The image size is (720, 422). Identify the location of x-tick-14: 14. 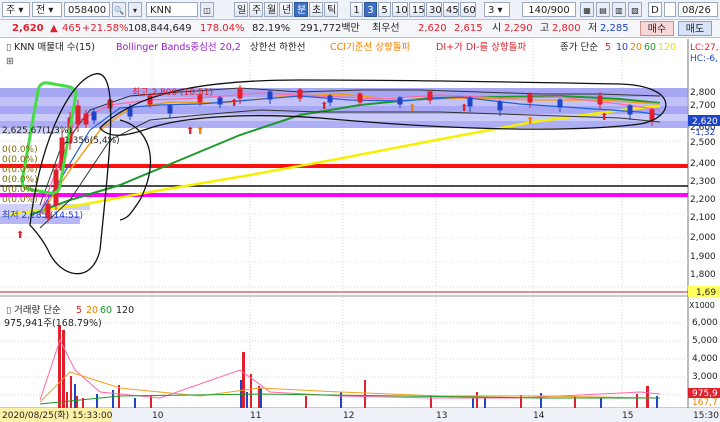
(539, 416).